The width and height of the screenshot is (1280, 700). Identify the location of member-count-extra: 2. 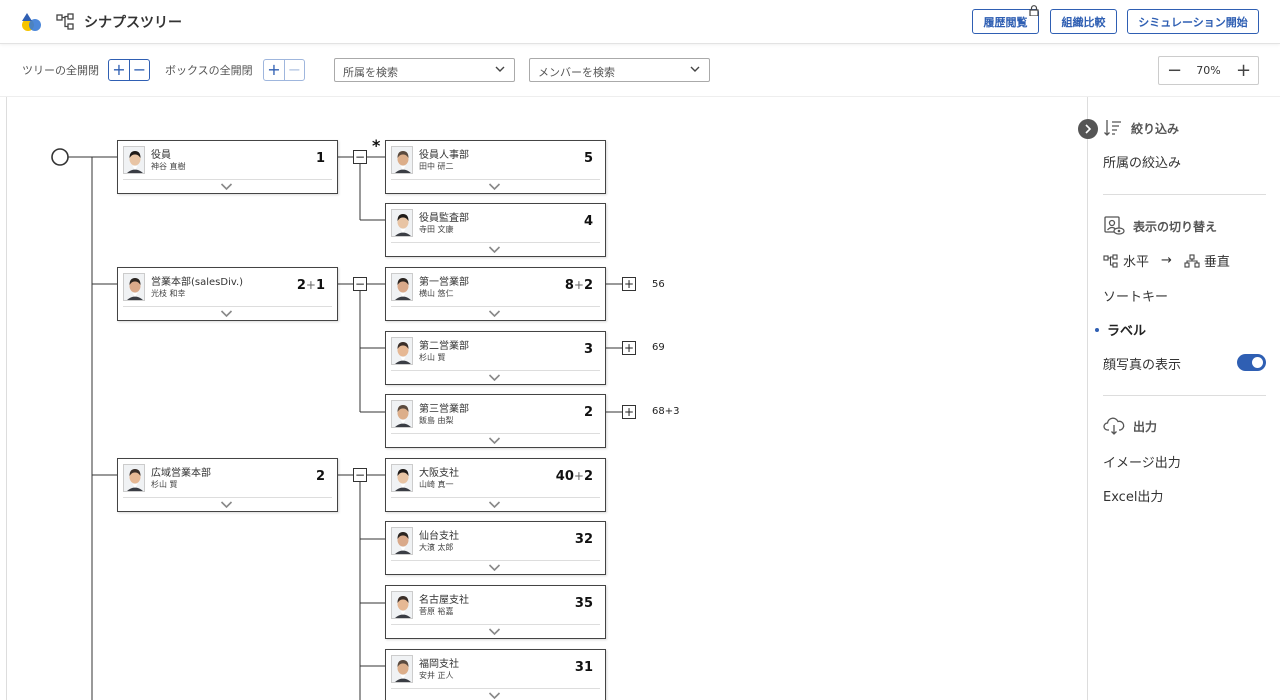
(588, 476).